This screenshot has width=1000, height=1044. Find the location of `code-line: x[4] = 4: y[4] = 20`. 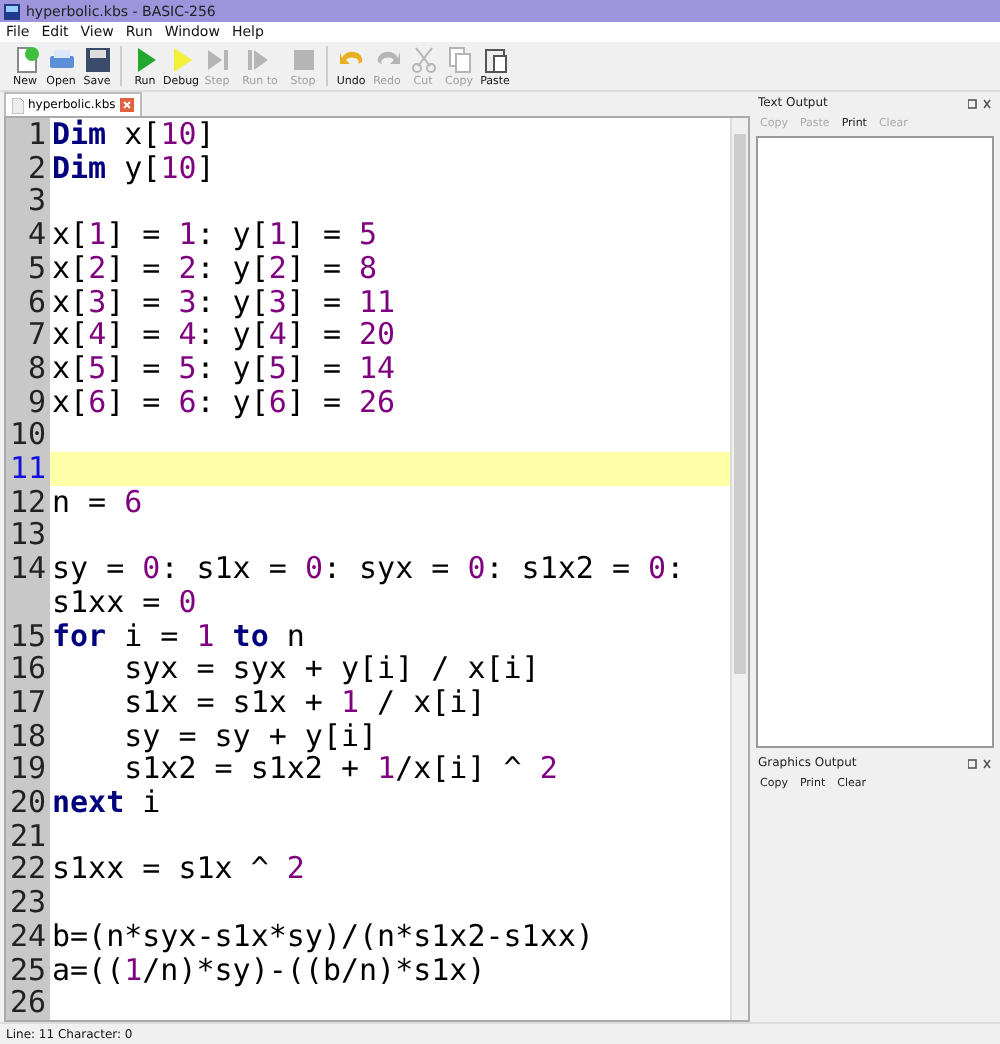

code-line: x[4] = 4: y[4] = 20 is located at coordinates (224, 335).